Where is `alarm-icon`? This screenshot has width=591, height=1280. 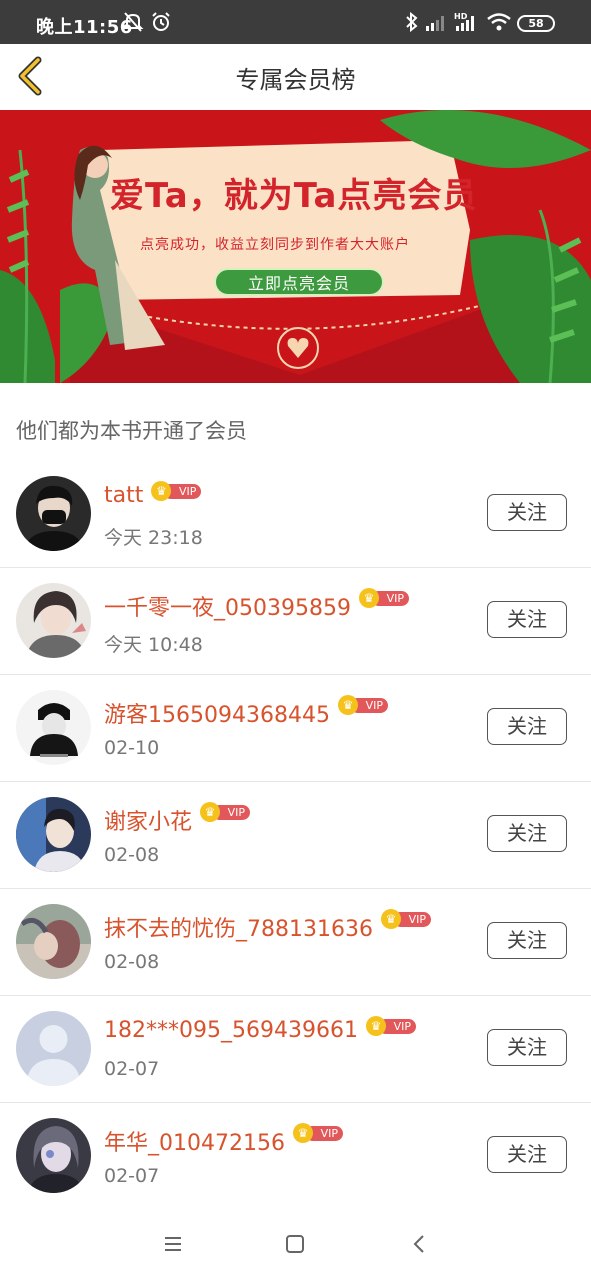
alarm-icon is located at coordinates (161, 21).